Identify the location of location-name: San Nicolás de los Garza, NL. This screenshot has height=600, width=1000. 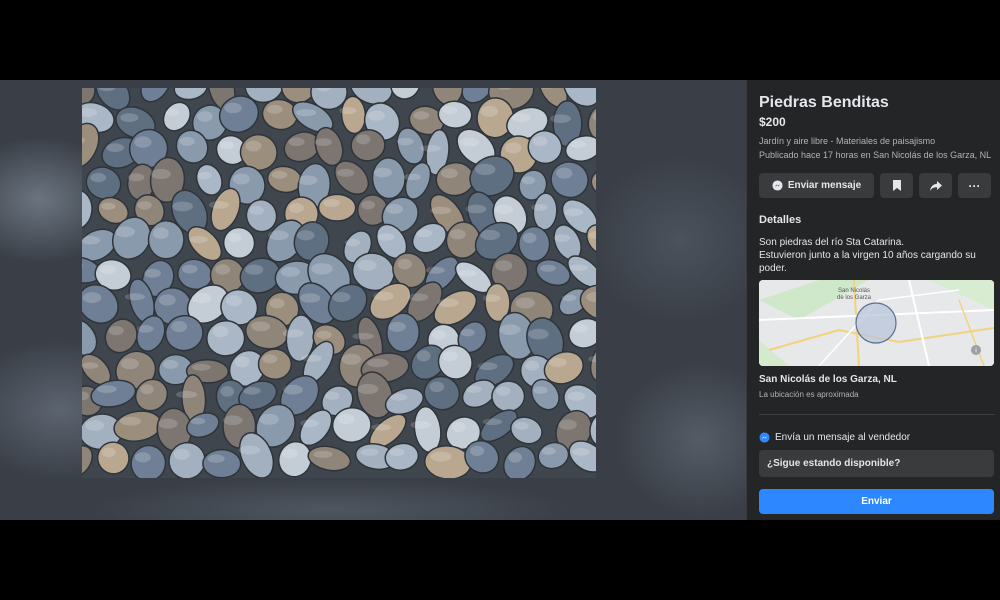
(828, 379).